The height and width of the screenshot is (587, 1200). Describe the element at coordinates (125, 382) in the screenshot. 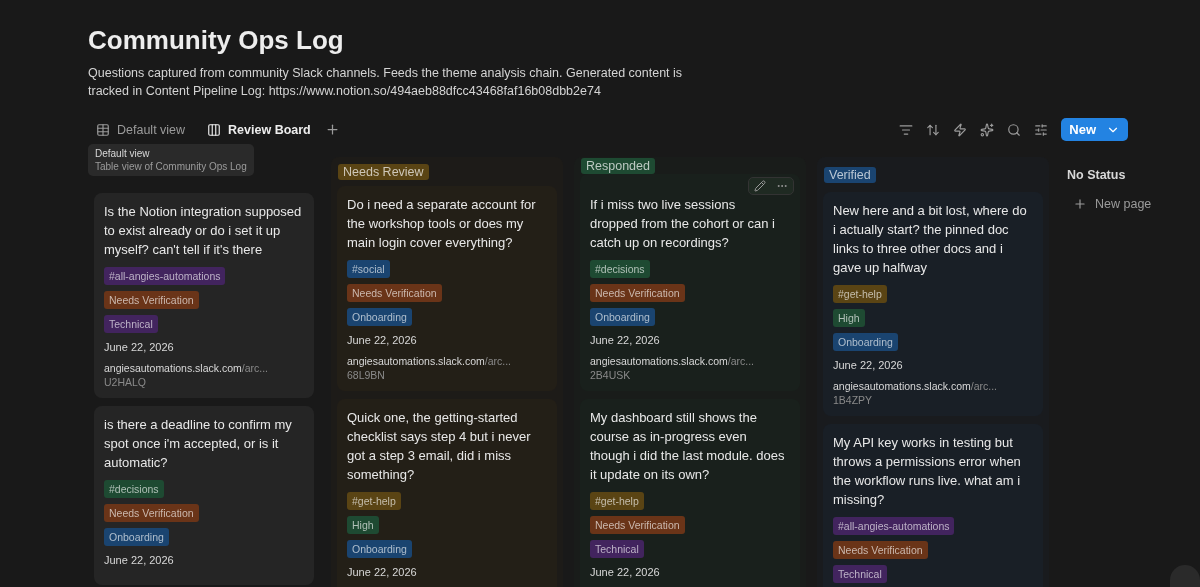

I see `card-id: U2HALQ` at that location.